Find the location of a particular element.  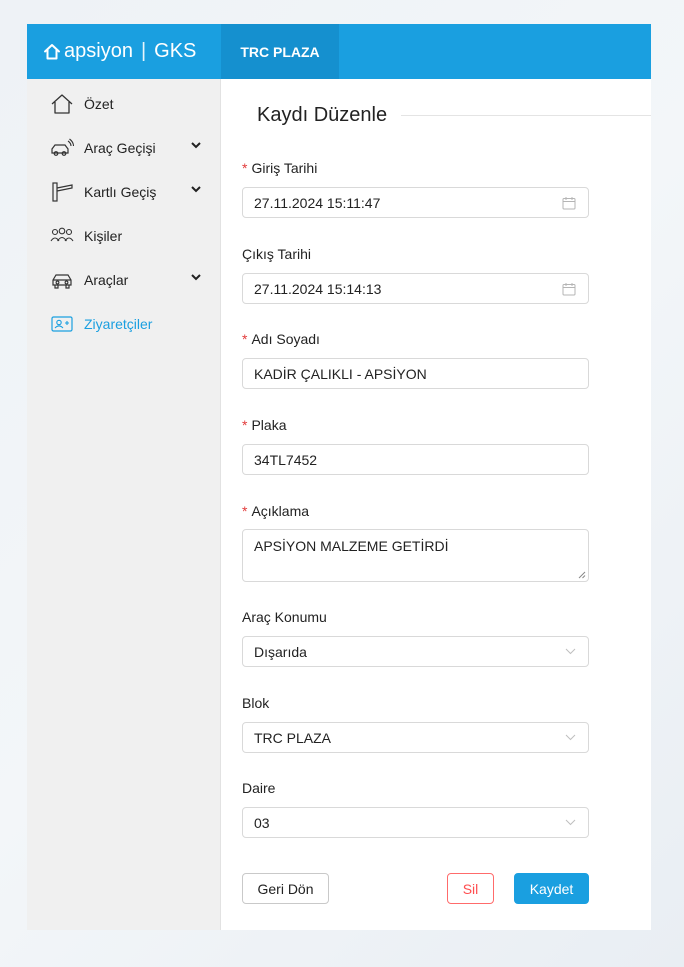

apartment-select: 03 is located at coordinates (415, 822).